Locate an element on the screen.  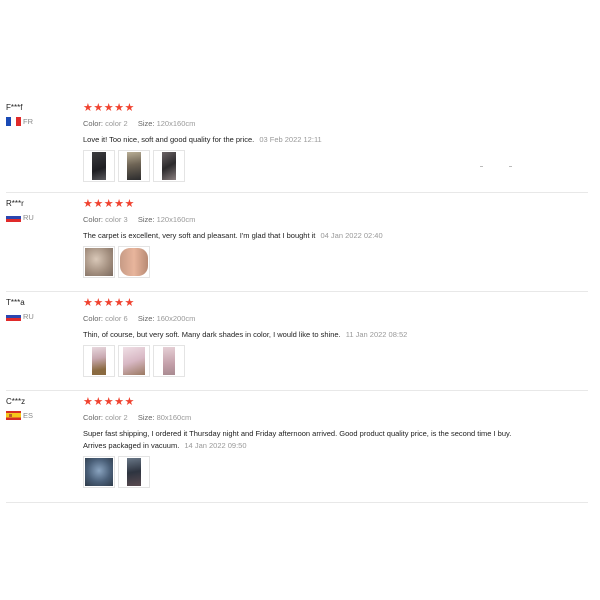
size-value: 160x200cm is located at coordinates (176, 318).